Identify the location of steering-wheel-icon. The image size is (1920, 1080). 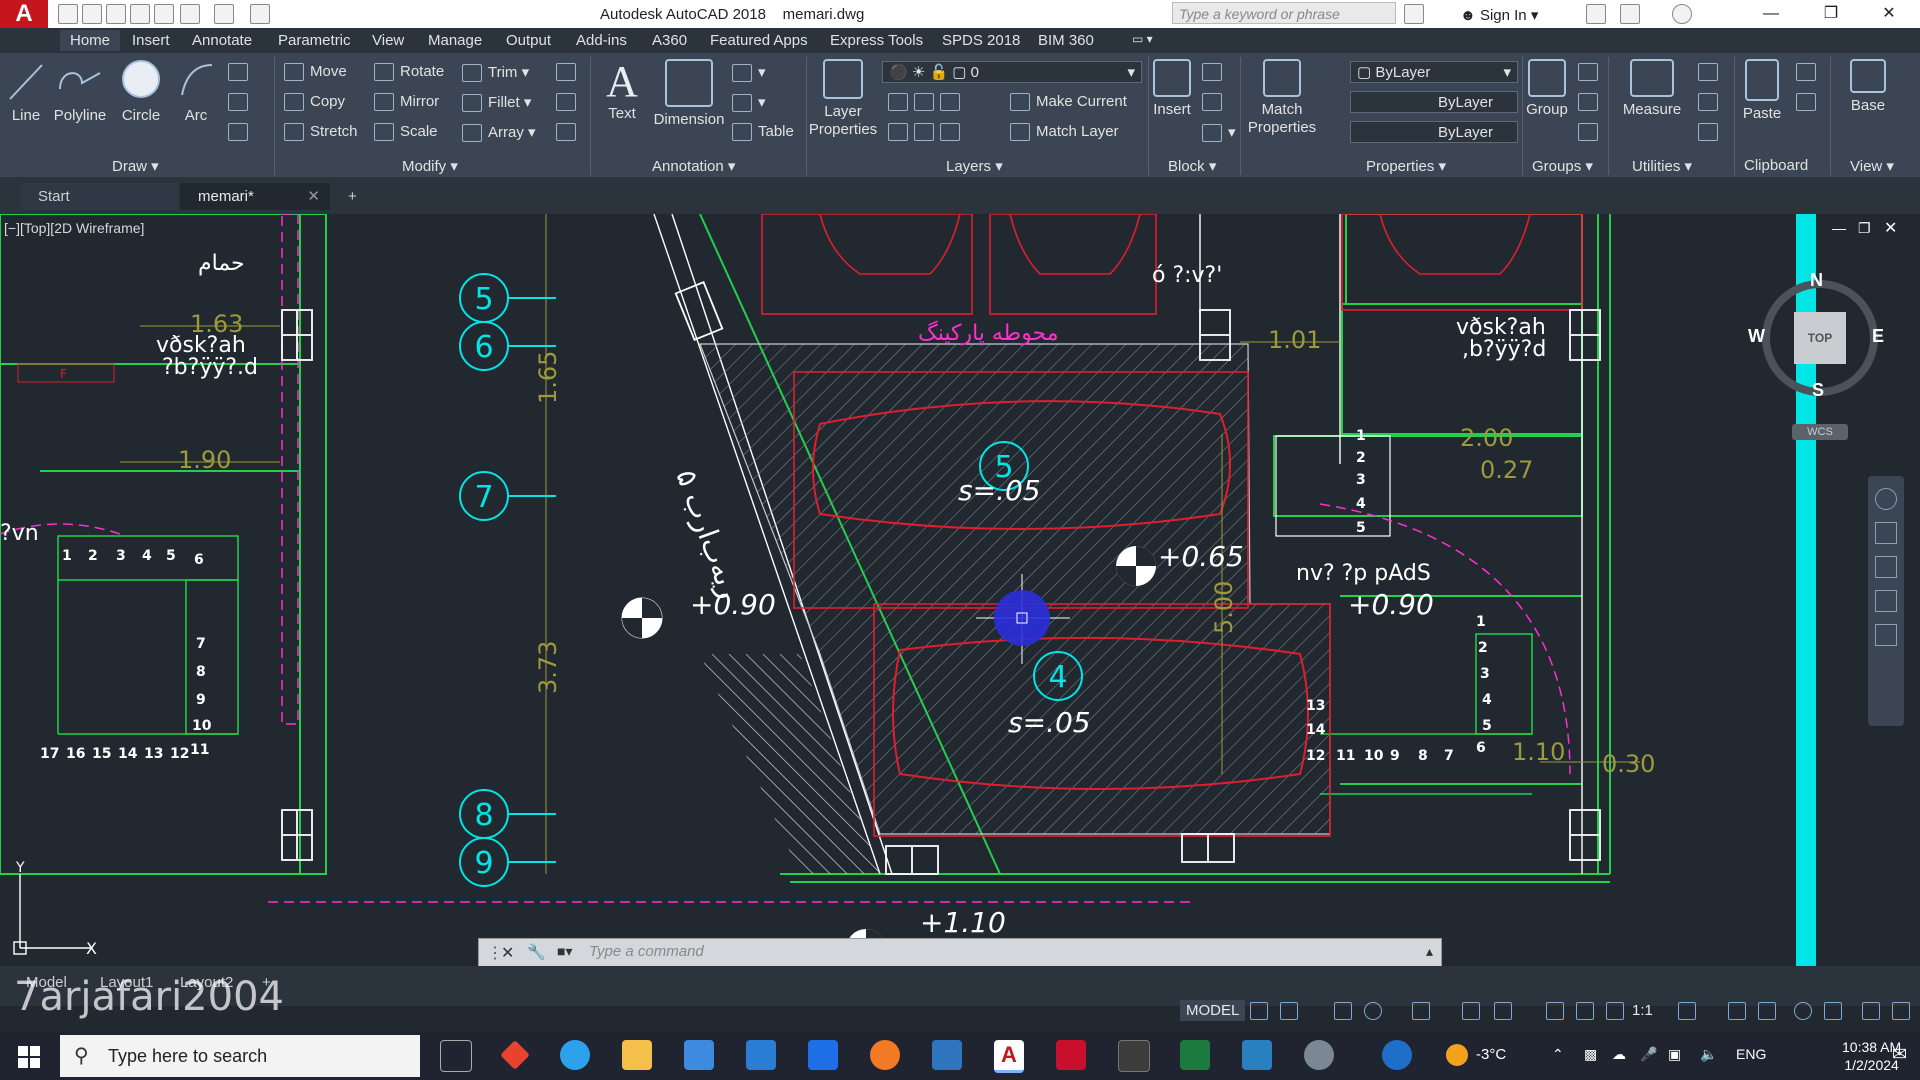
(1886, 499).